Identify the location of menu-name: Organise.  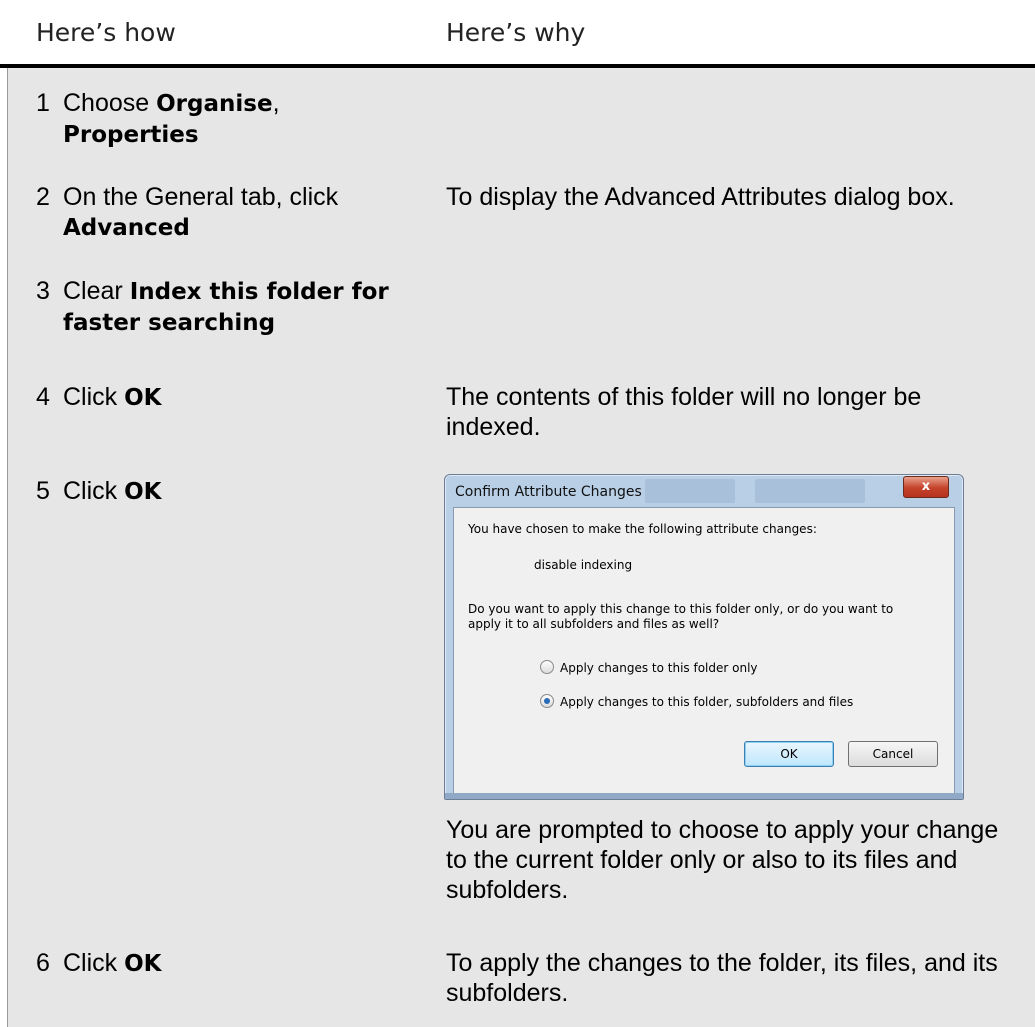
(214, 104).